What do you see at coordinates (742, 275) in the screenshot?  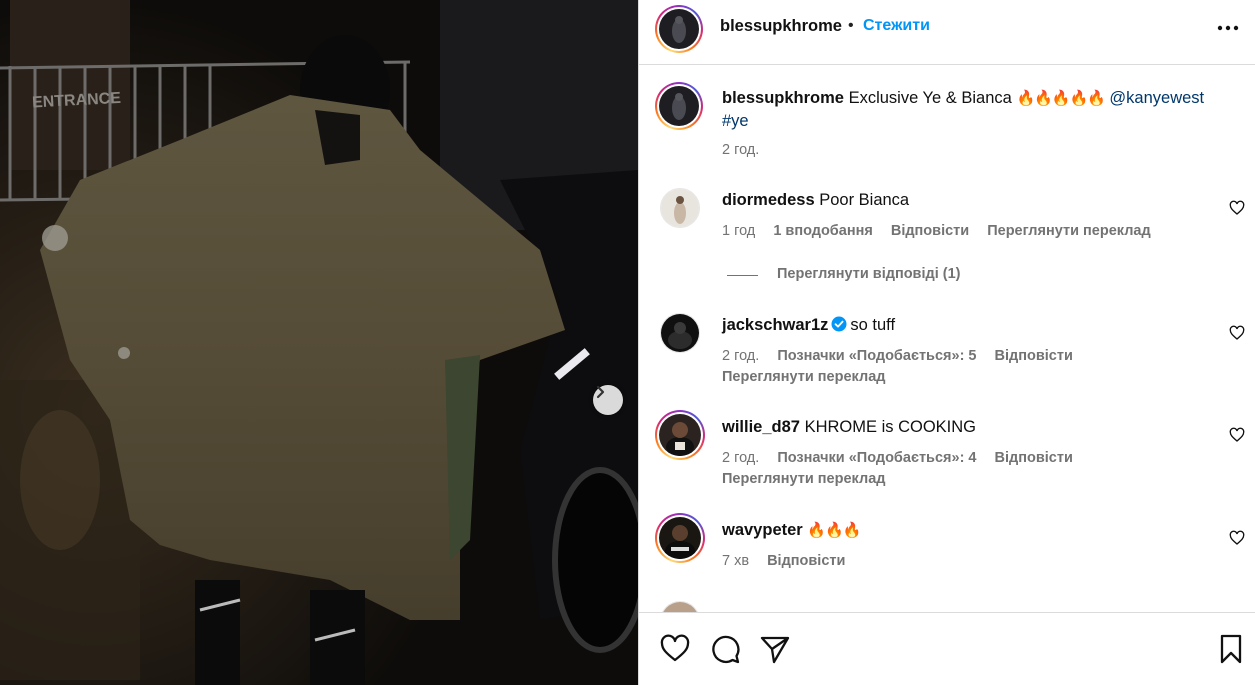 I see `replies-divider` at bounding box center [742, 275].